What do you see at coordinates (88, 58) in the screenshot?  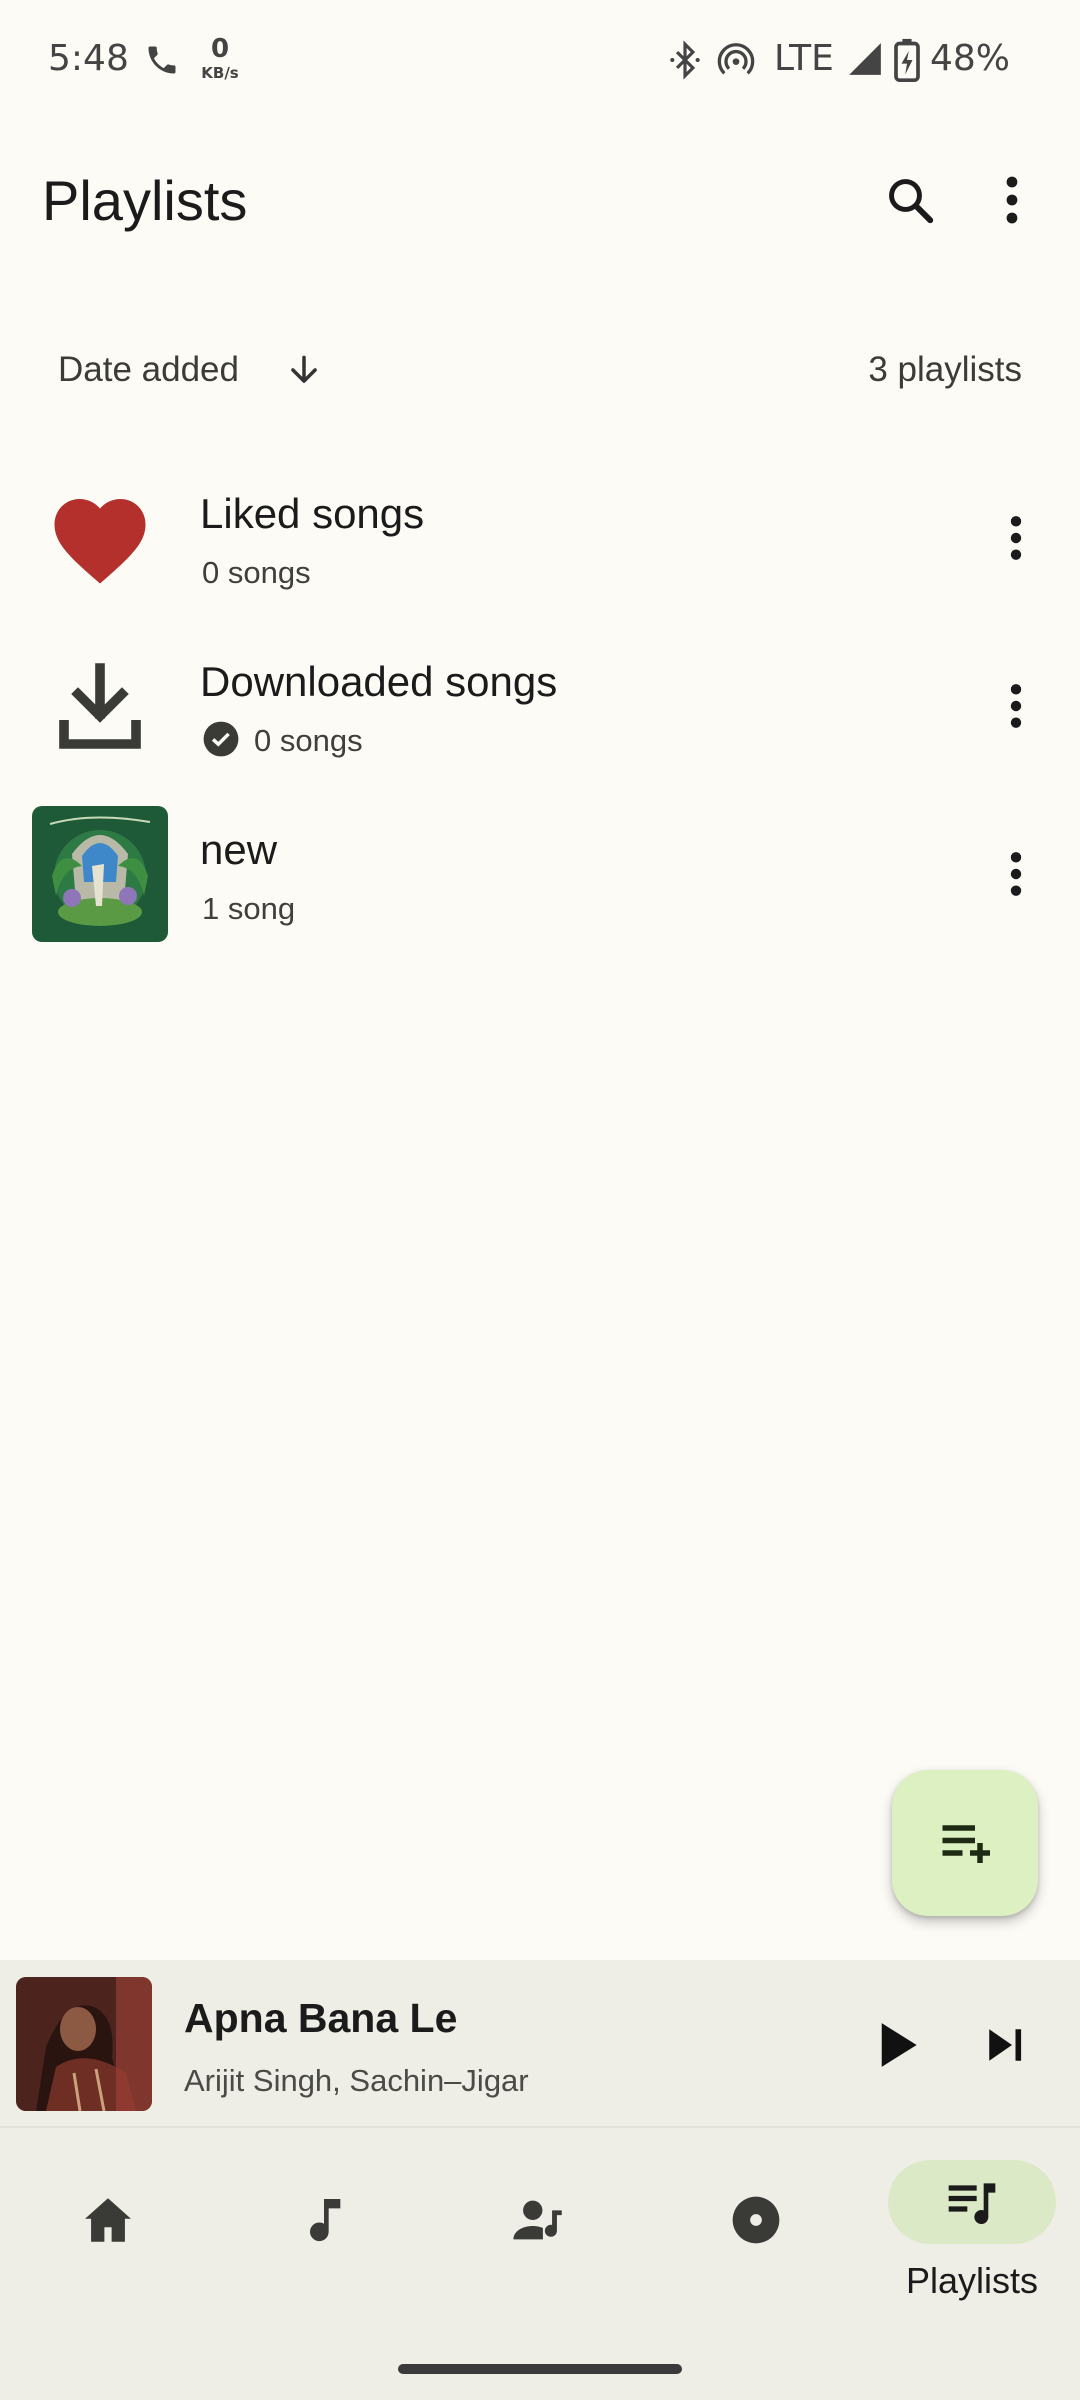 I see `status-time: 5:48` at bounding box center [88, 58].